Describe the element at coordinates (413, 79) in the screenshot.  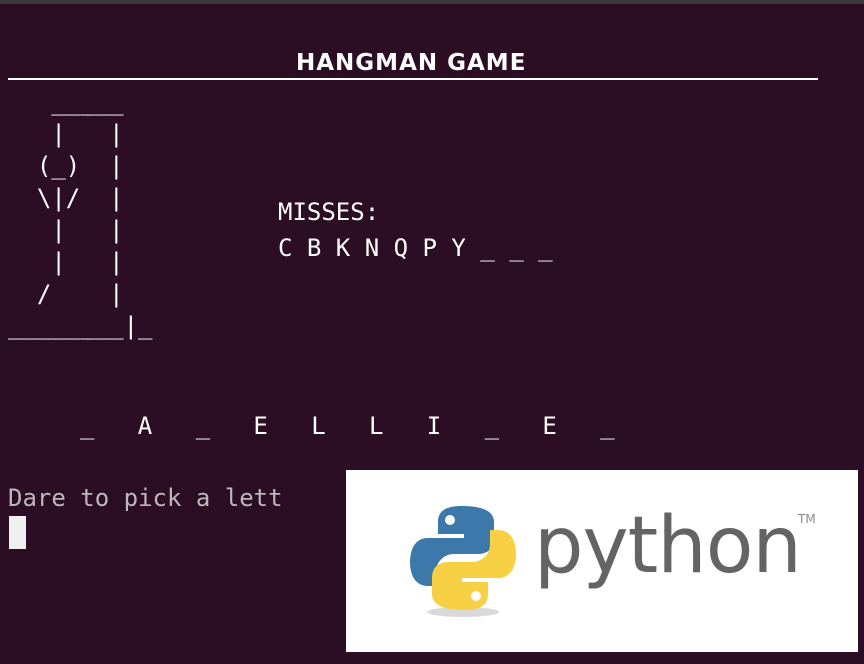
I see `title-underline` at that location.